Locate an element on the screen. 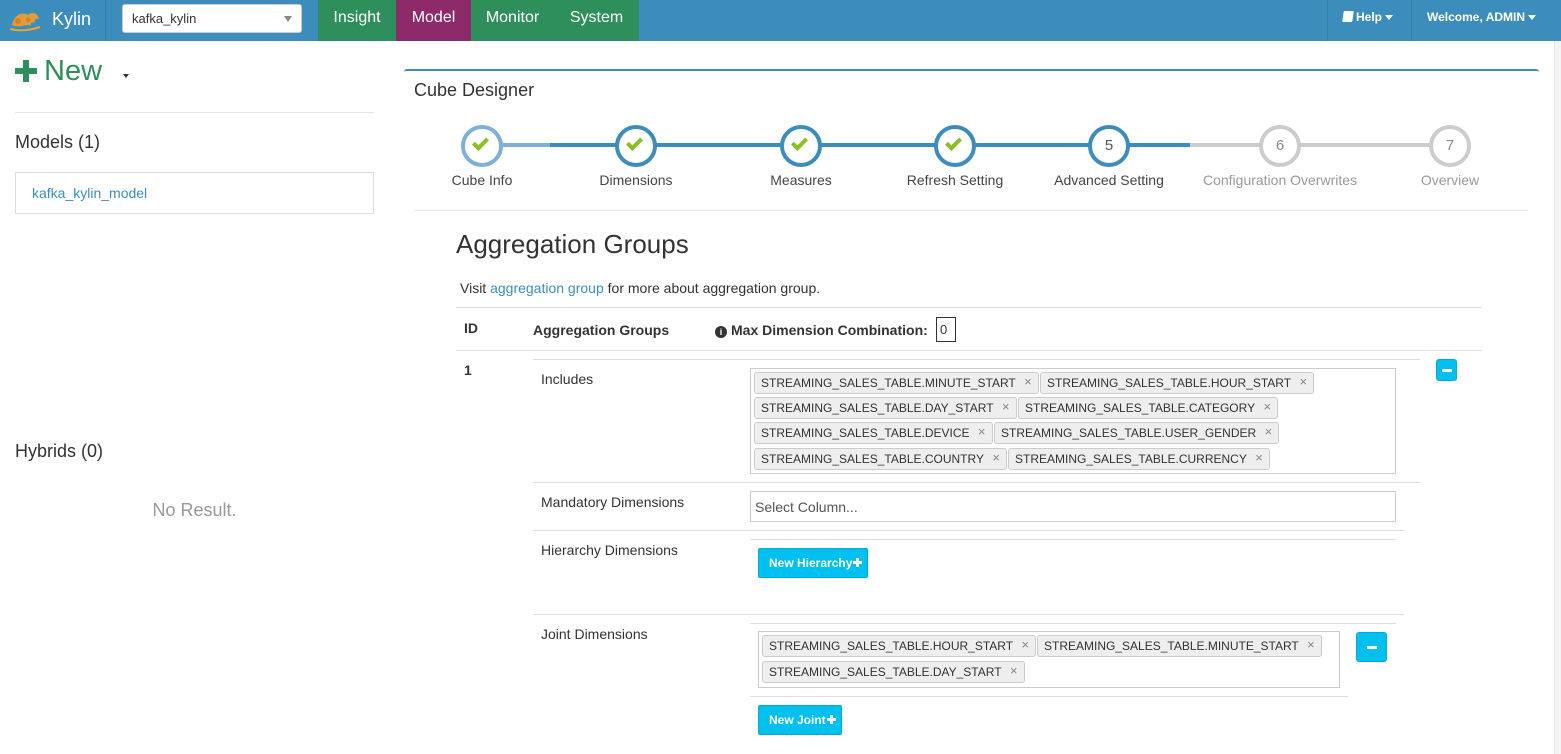 Image resolution: width=1561 pixels, height=754 pixels. help-menu: Help is located at coordinates (1369, 20).